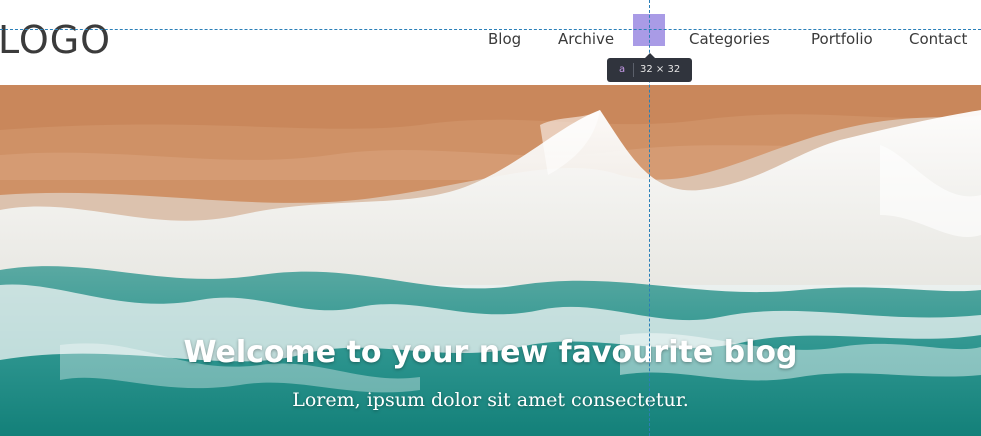  Describe the element at coordinates (504, 39) in the screenshot. I see `nav-link-blog: Blog` at that location.